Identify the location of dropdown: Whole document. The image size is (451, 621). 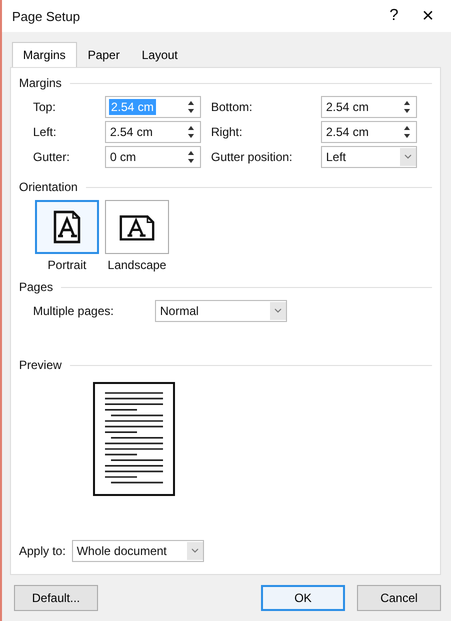
(138, 551).